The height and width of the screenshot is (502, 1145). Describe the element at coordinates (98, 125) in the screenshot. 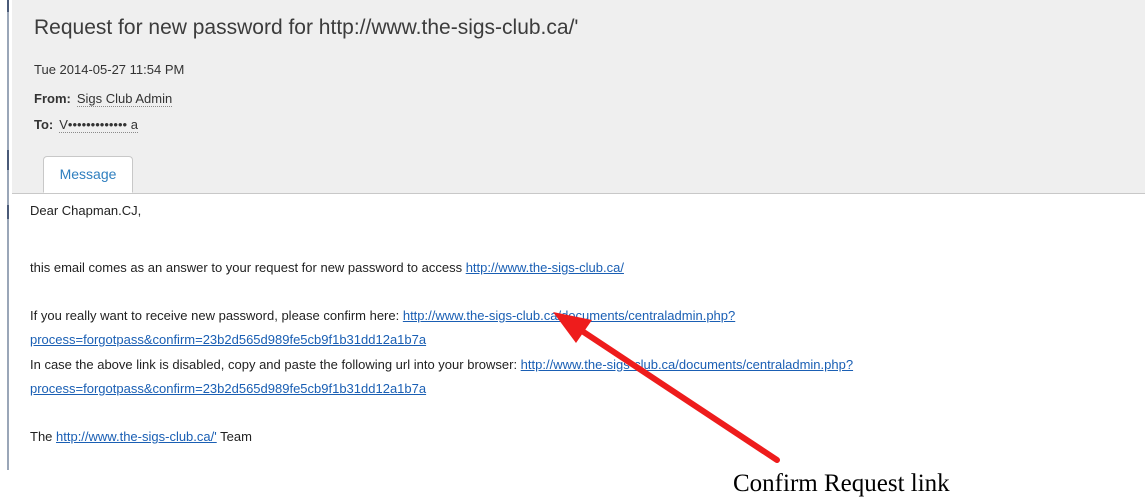

I see `recipient-name: V••••••••••••• a` at that location.